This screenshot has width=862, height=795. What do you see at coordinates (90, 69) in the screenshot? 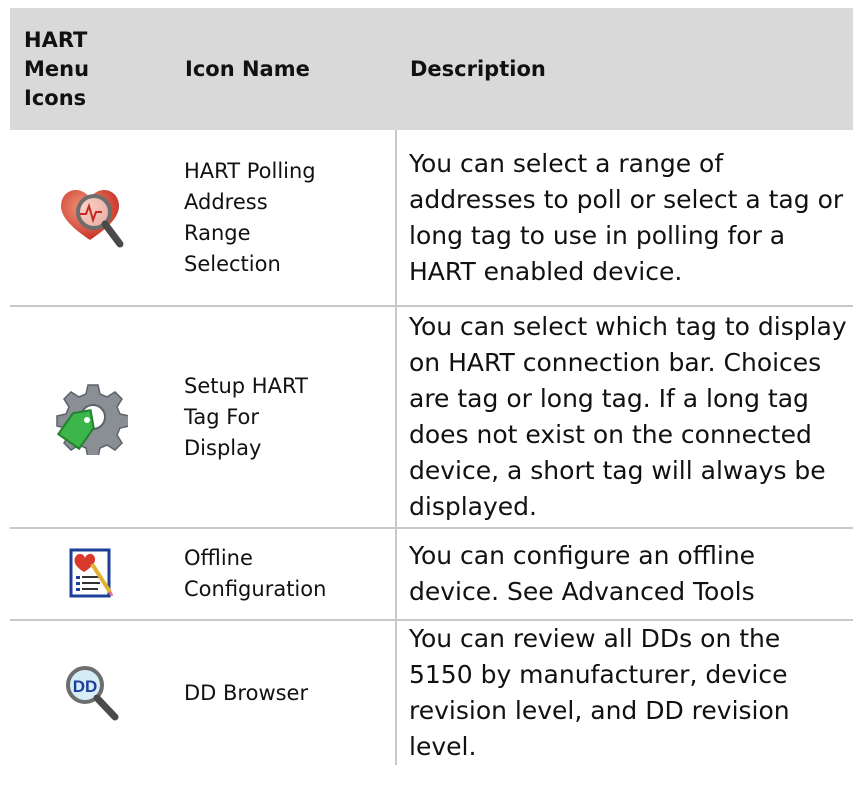
I see `header-icons: HART Menu Icons` at bounding box center [90, 69].